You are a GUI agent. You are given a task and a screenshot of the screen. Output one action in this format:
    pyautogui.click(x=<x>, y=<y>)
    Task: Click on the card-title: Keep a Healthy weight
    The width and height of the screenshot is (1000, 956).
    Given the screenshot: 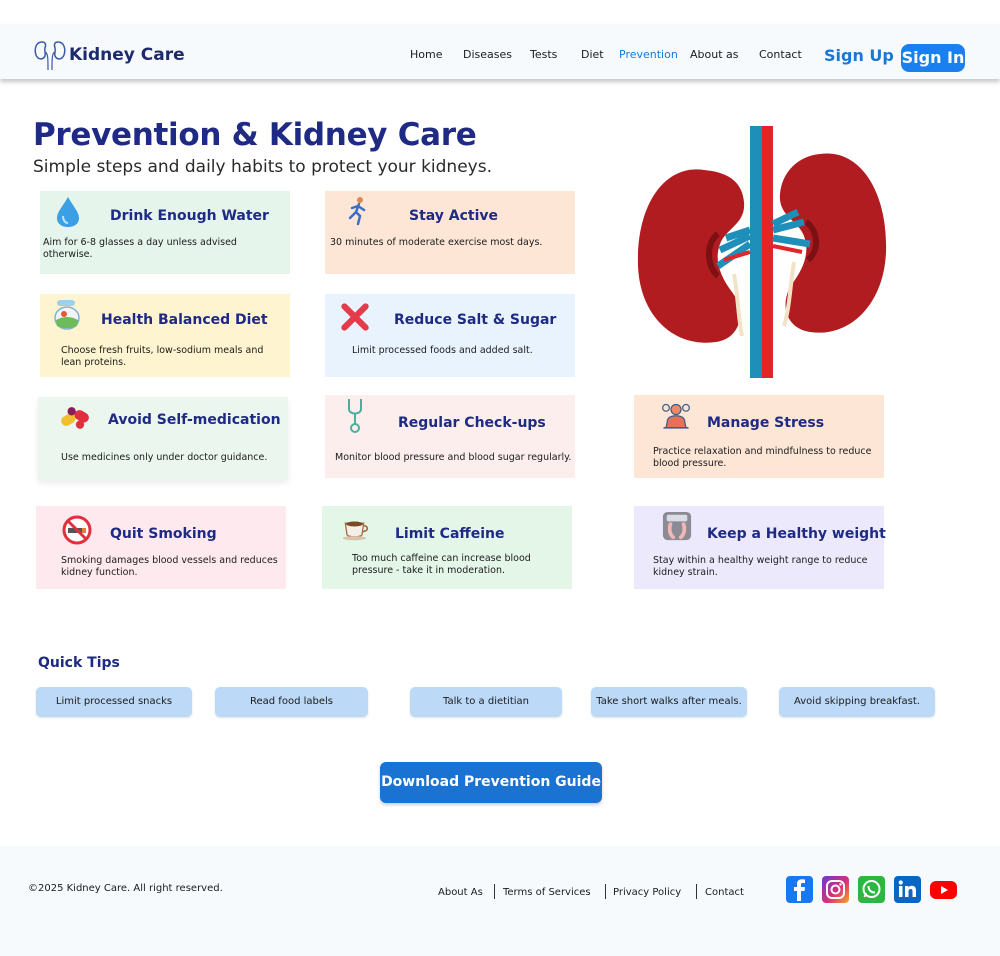 What is the action you would take?
    pyautogui.click(x=796, y=534)
    